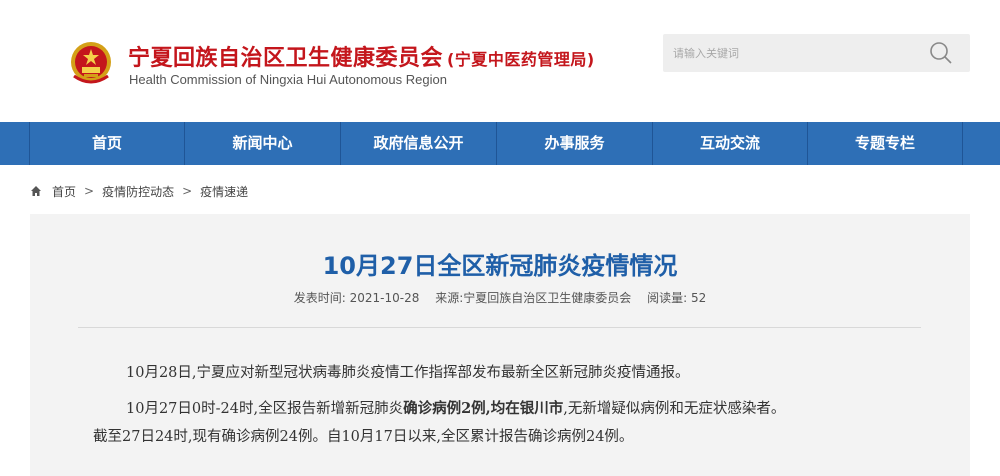  What do you see at coordinates (547, 298) in the screenshot?
I see `source-value: 宁夏回族自治区卫生健康委员会` at bounding box center [547, 298].